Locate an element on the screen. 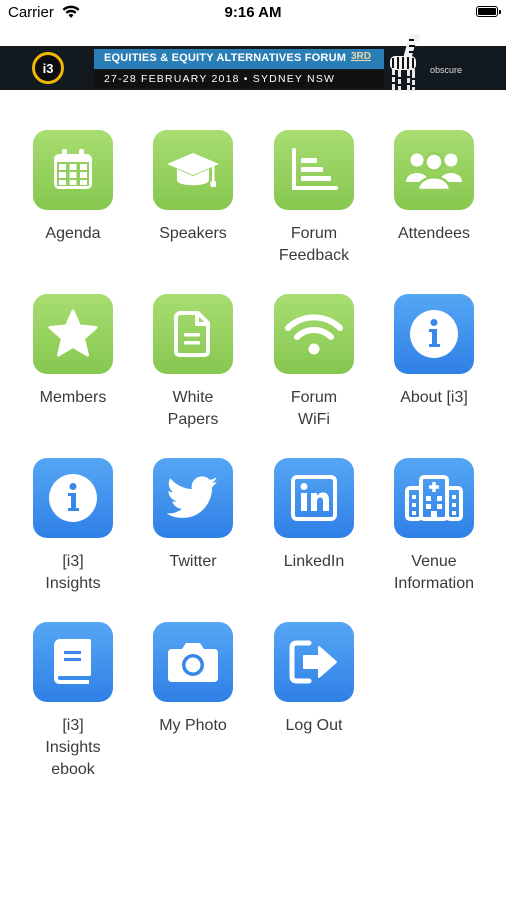 The image size is (506, 900). camera-icon is located at coordinates (193, 662).